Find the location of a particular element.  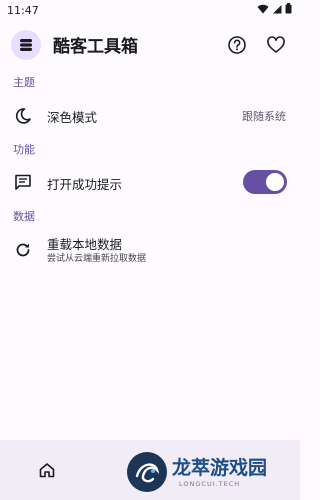

signal-icon is located at coordinates (277, 10).